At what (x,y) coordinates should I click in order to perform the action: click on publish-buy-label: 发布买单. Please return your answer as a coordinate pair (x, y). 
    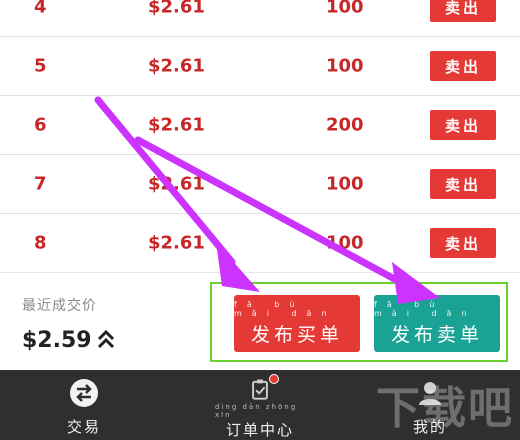
    Looking at the image, I should click on (296, 335).